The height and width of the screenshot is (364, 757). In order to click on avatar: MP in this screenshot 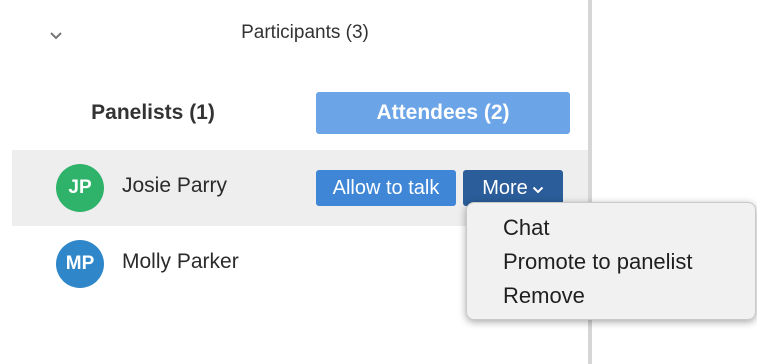, I will do `click(80, 264)`.